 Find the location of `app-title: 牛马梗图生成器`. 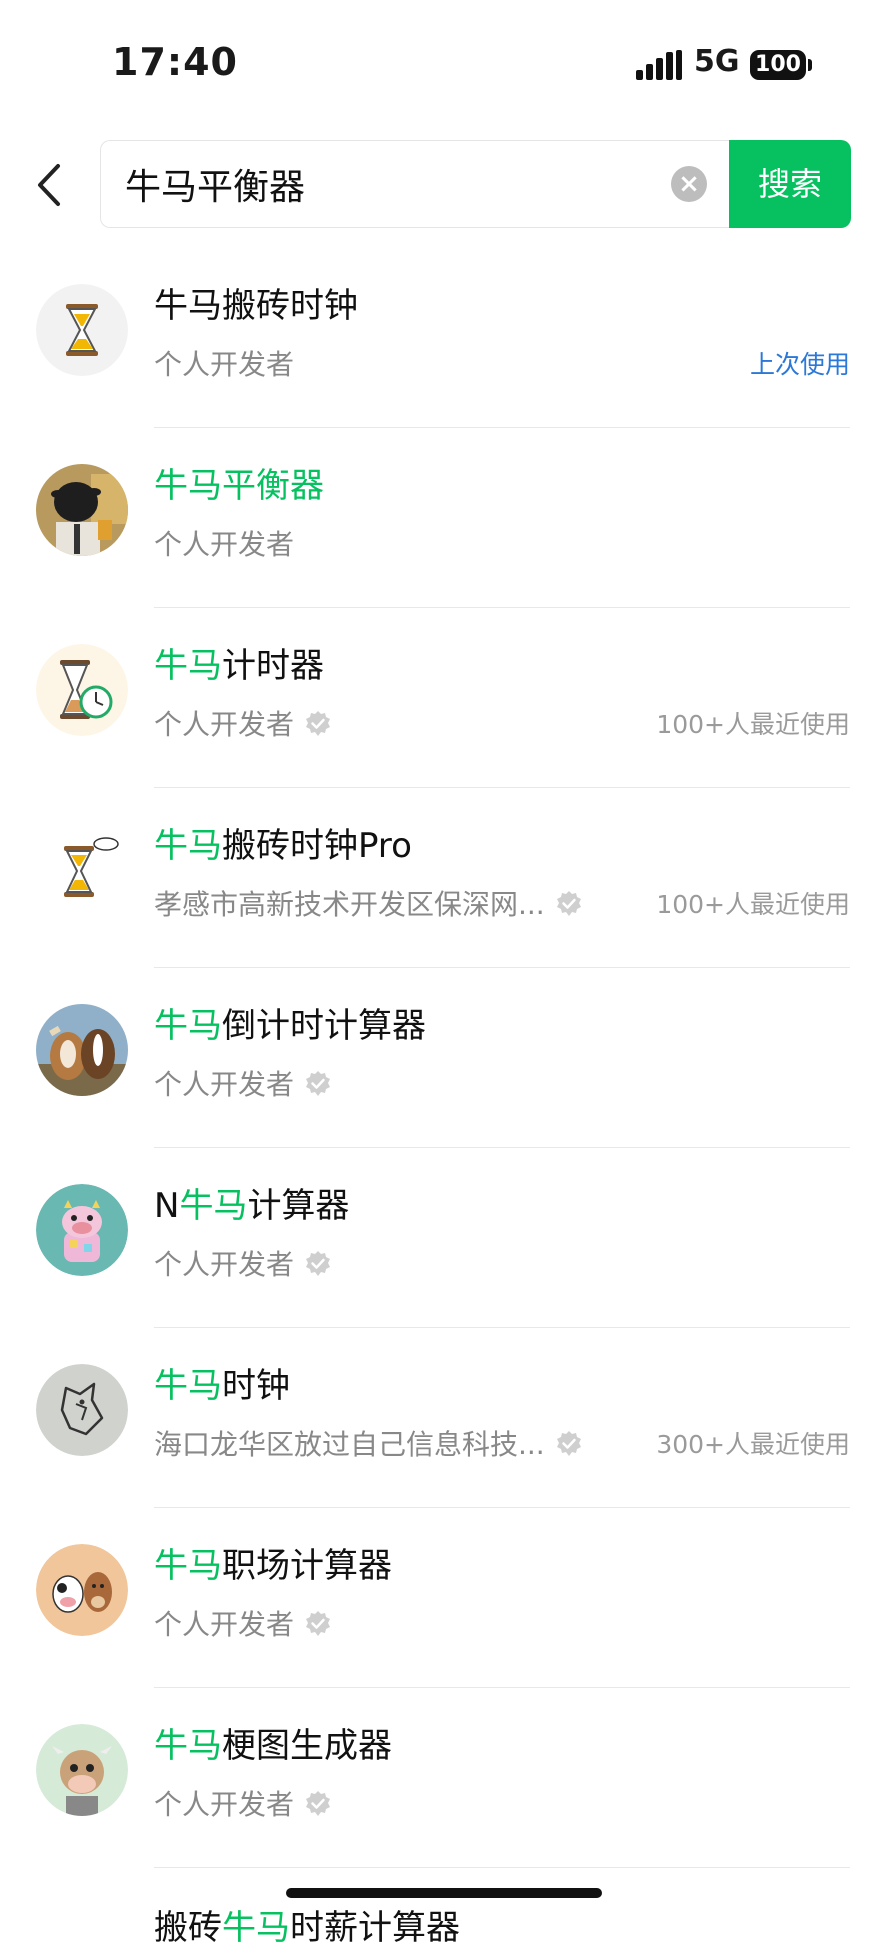

app-title: 牛马梗图生成器 is located at coordinates (273, 1742).